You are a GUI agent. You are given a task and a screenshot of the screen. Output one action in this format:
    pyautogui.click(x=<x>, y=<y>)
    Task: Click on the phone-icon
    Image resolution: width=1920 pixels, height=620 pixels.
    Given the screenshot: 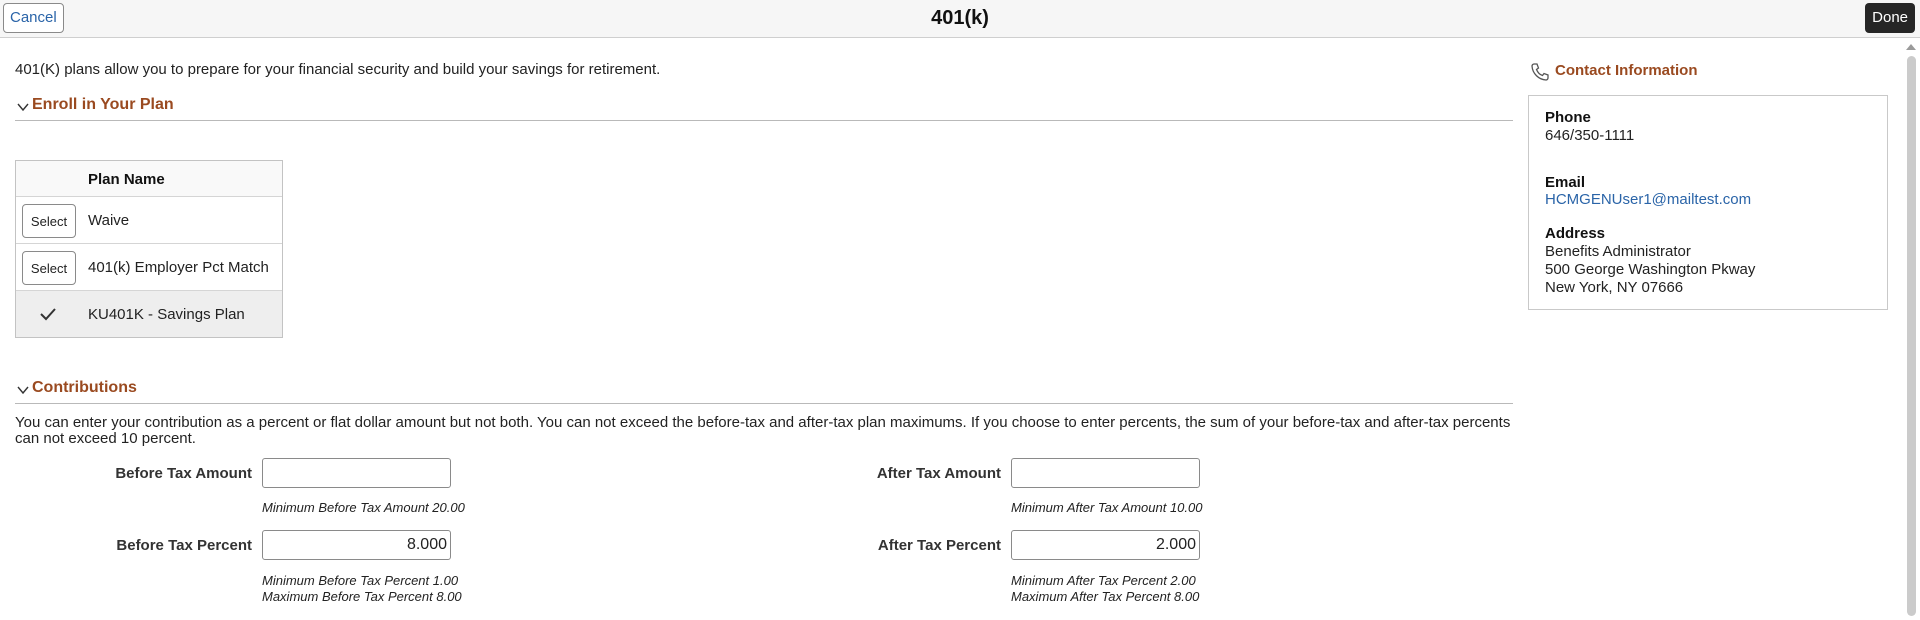 What is the action you would take?
    pyautogui.click(x=1540, y=72)
    